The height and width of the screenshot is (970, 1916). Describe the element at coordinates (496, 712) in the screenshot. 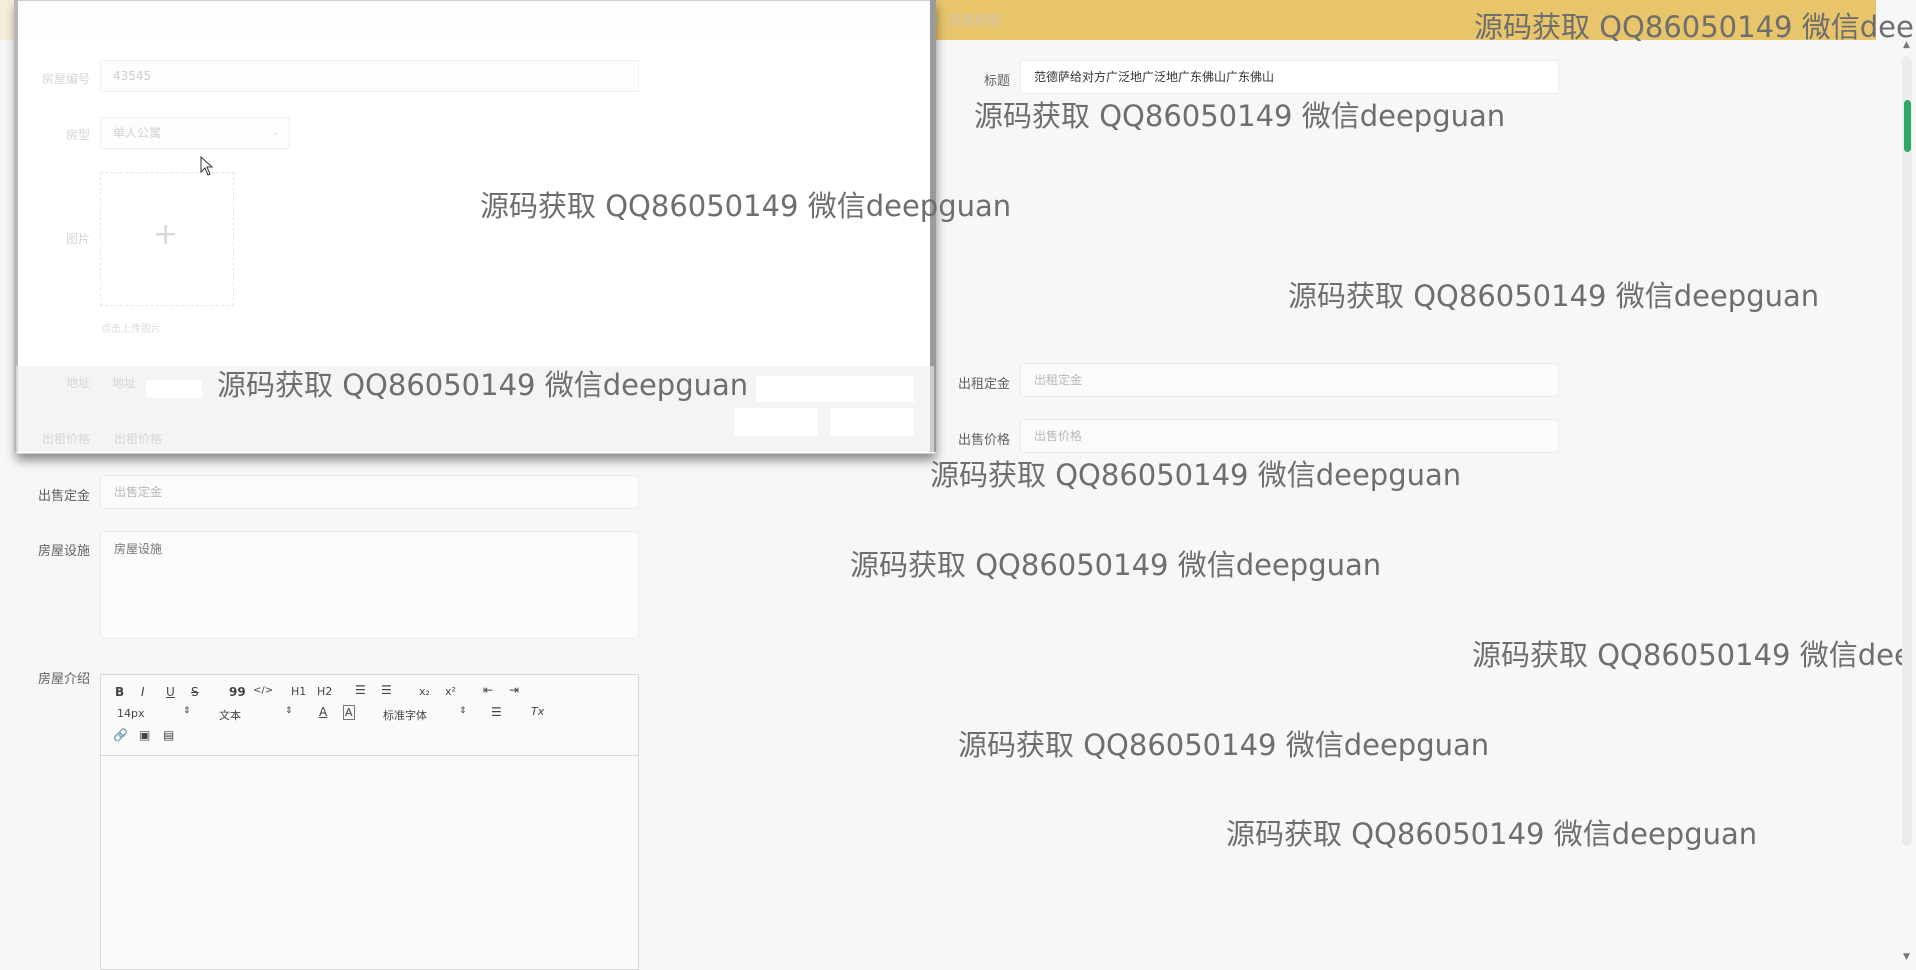

I see `align-icon: ☰` at that location.